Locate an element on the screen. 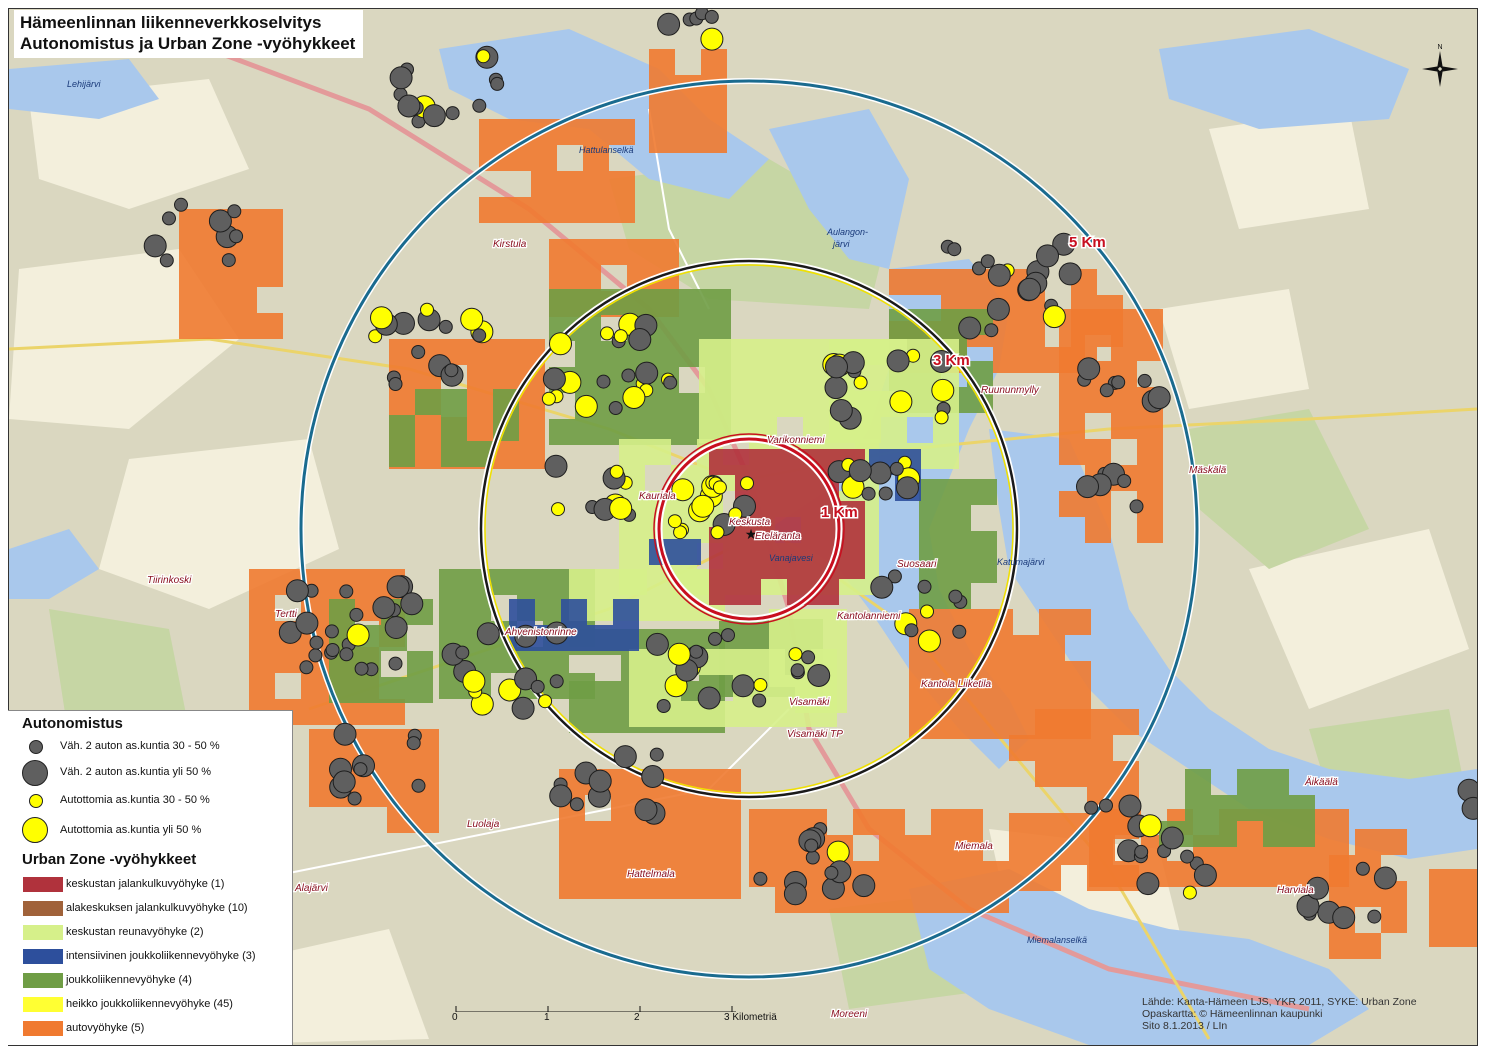  legend-row: keskustan jalankulkuvyöhyke (1) is located at coordinates (150, 885).